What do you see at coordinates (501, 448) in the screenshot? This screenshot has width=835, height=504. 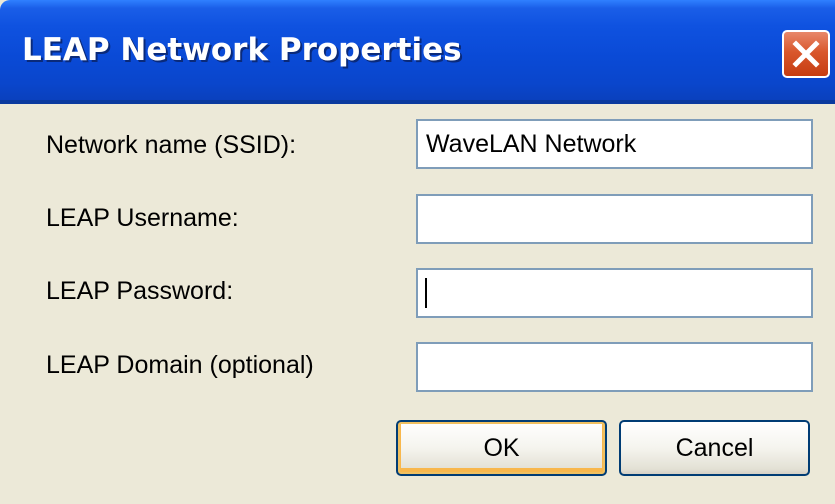 I see `ok-button: OK` at bounding box center [501, 448].